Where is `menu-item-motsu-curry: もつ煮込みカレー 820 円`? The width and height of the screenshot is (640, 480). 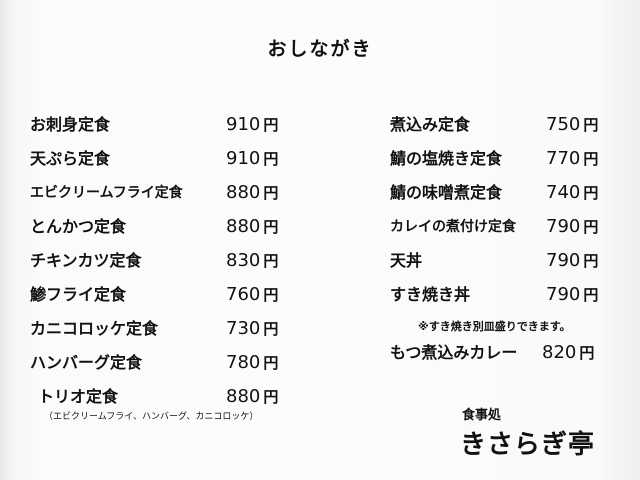
menu-item-motsu-curry: もつ煮込みカレー 820 円 is located at coordinates (502, 353).